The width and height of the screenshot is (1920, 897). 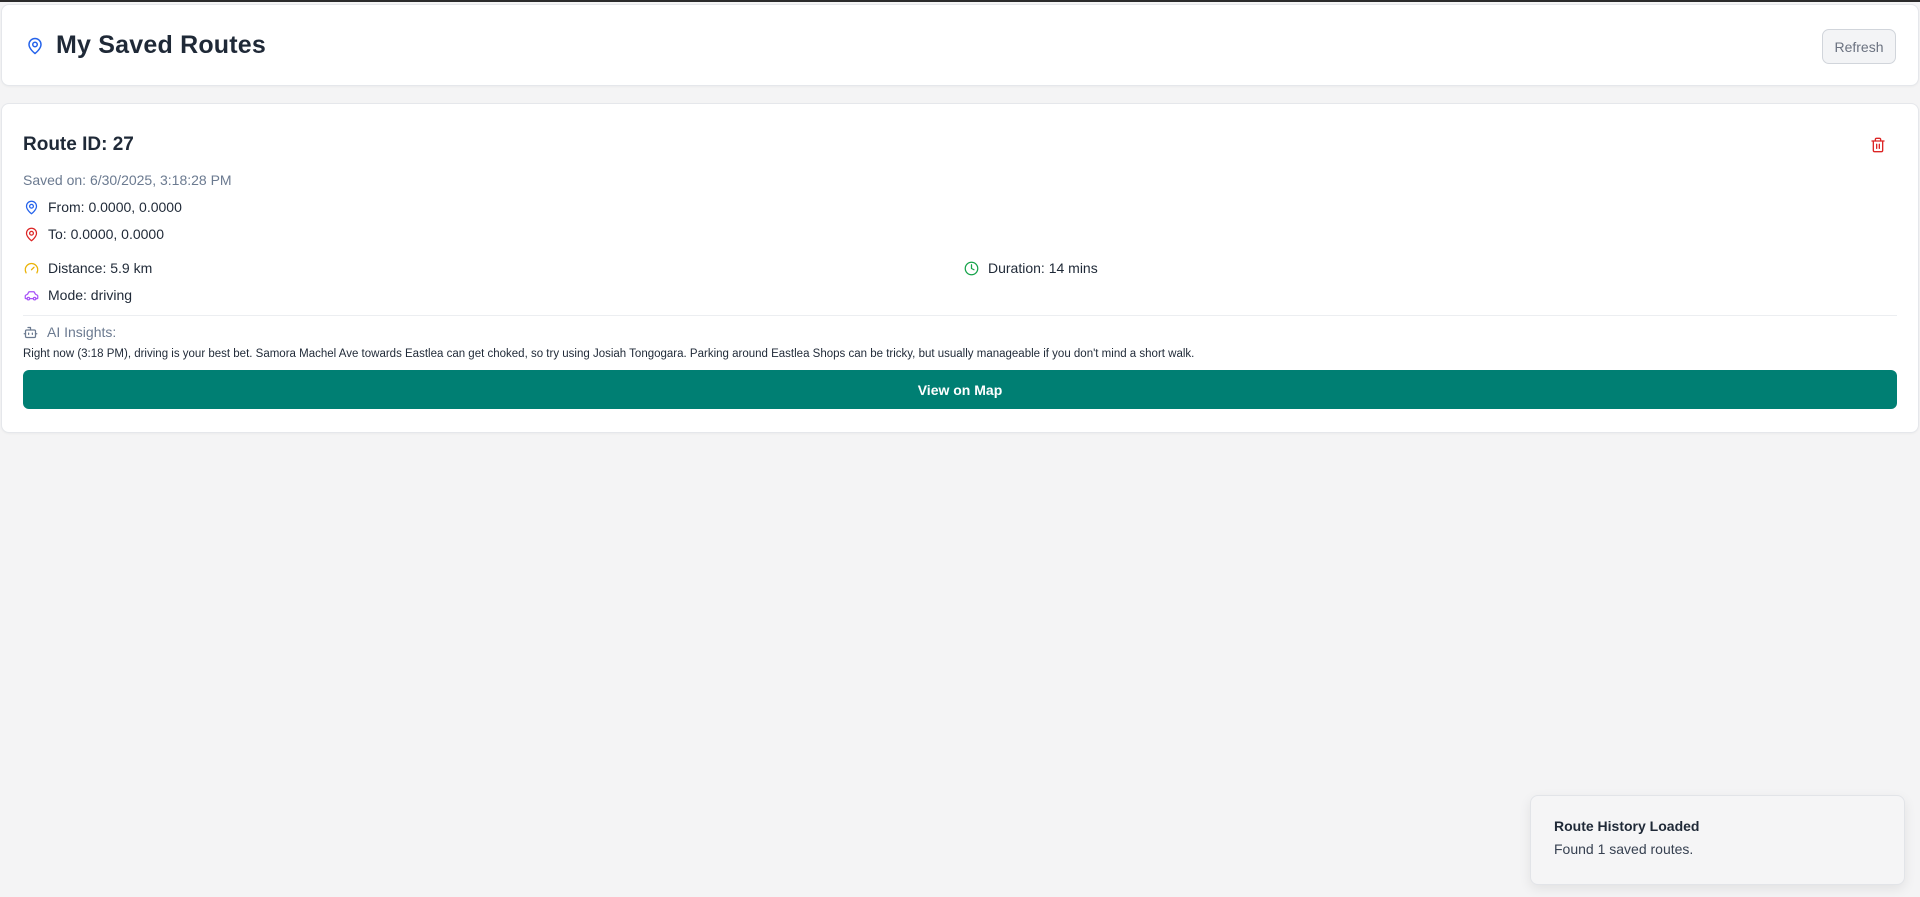 I want to click on route-title: Route ID: 27, so click(x=78, y=144).